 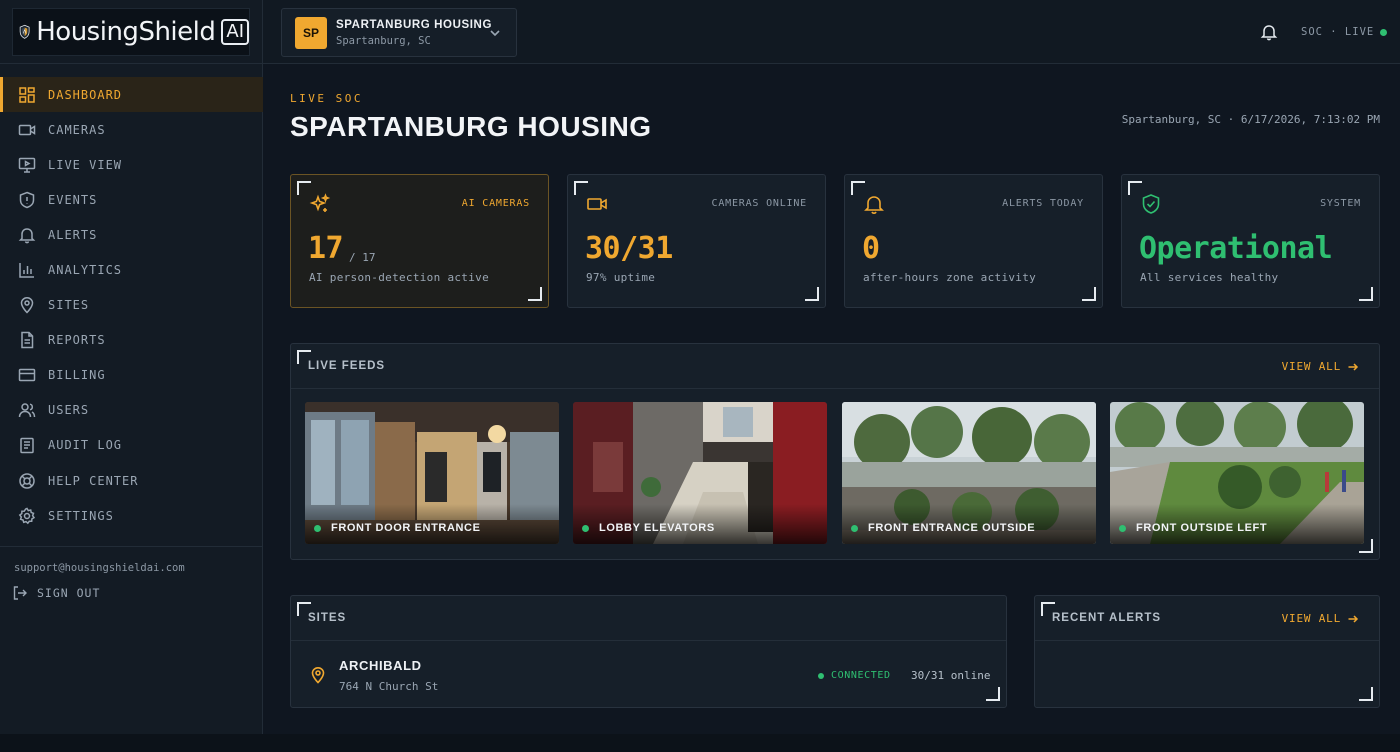 I want to click on brand-logo: HousingShield AI, so click(x=131, y=32).